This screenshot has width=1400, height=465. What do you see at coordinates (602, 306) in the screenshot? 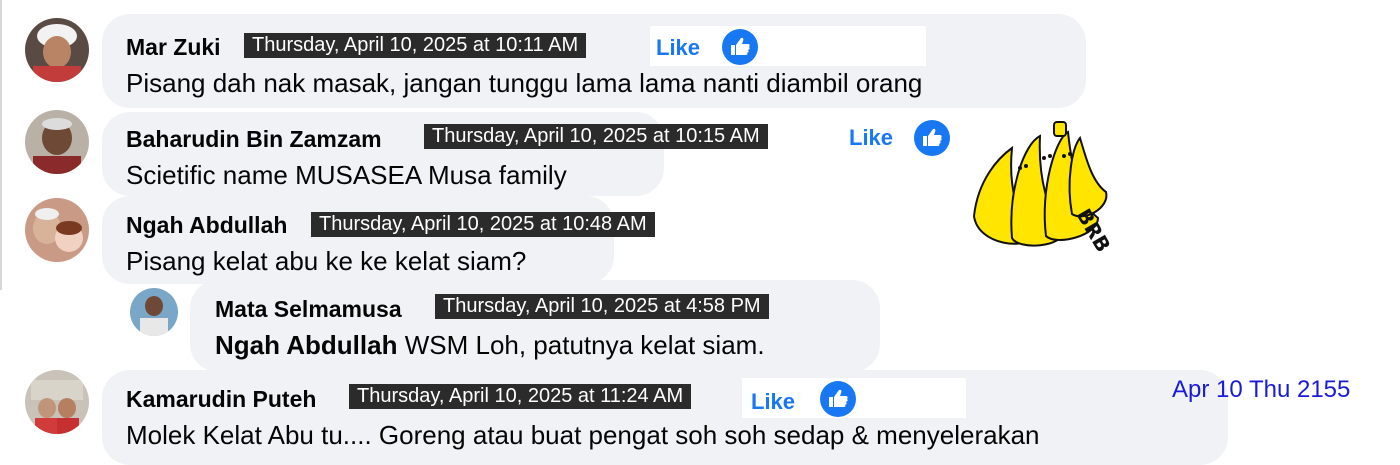
I see `comment-timestamp: Thursday, April 10, 2025 at 4:58 PM` at bounding box center [602, 306].